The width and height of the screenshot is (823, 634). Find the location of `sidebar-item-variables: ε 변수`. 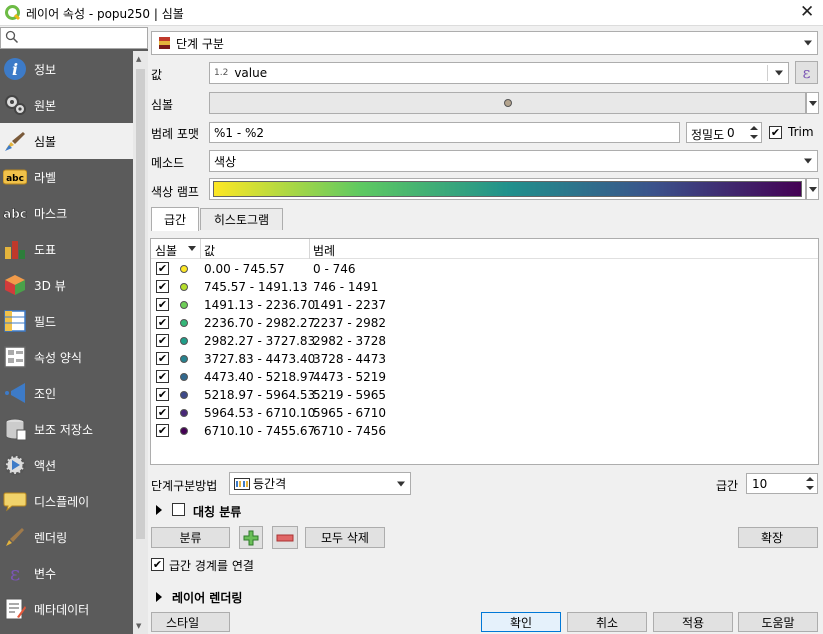

sidebar-item-variables: ε 변수 is located at coordinates (66, 573).